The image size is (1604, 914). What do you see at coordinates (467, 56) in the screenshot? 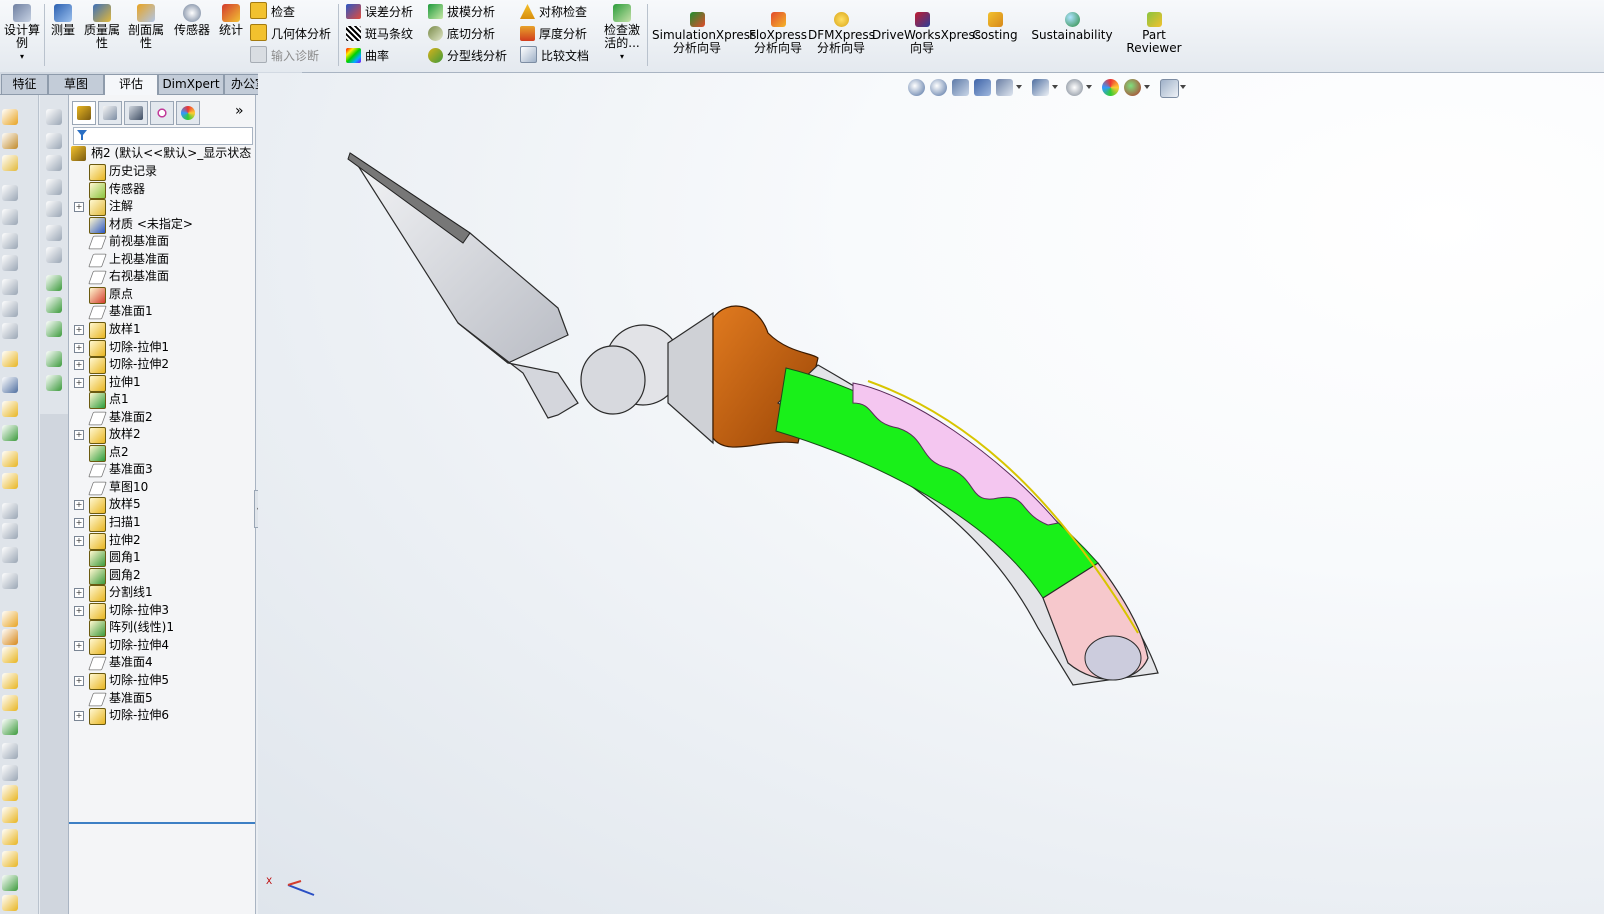
I see `parting-line-analysis-button: 分型线分析` at bounding box center [467, 56].